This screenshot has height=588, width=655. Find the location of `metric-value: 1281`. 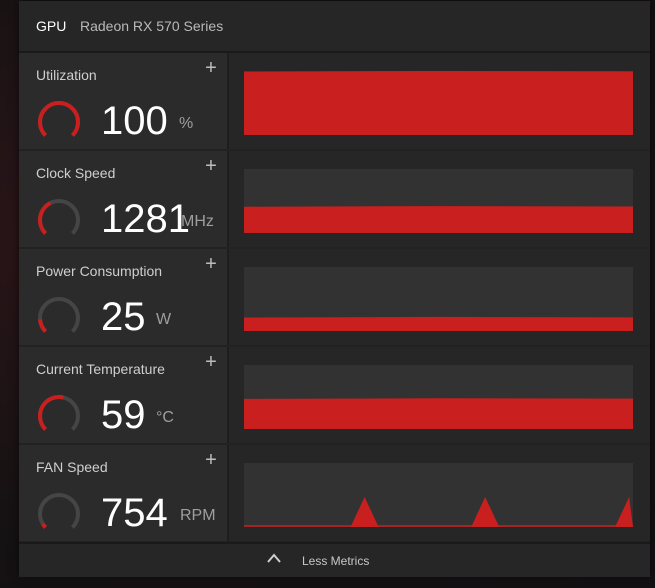

metric-value: 1281 is located at coordinates (145, 219).